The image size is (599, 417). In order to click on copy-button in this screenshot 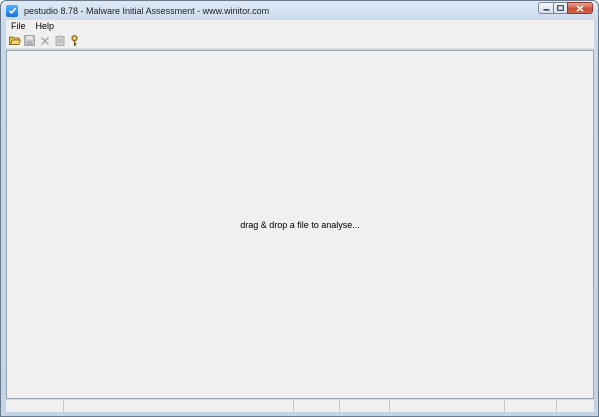, I will do `click(59, 40)`.